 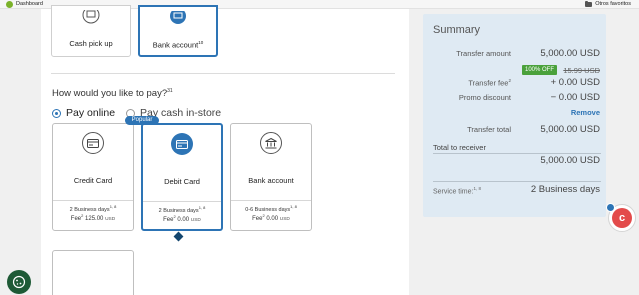 What do you see at coordinates (182, 209) in the screenshot?
I see `debit-card-days: 2 Business days1, 8` at bounding box center [182, 209].